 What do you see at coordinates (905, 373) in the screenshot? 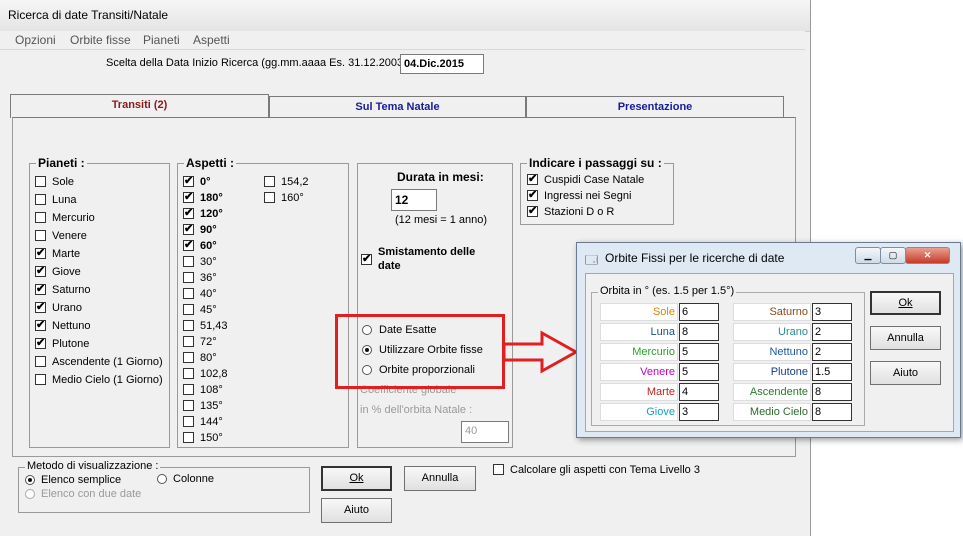
I see `dialog-aiuto-button: Aiuto` at bounding box center [905, 373].